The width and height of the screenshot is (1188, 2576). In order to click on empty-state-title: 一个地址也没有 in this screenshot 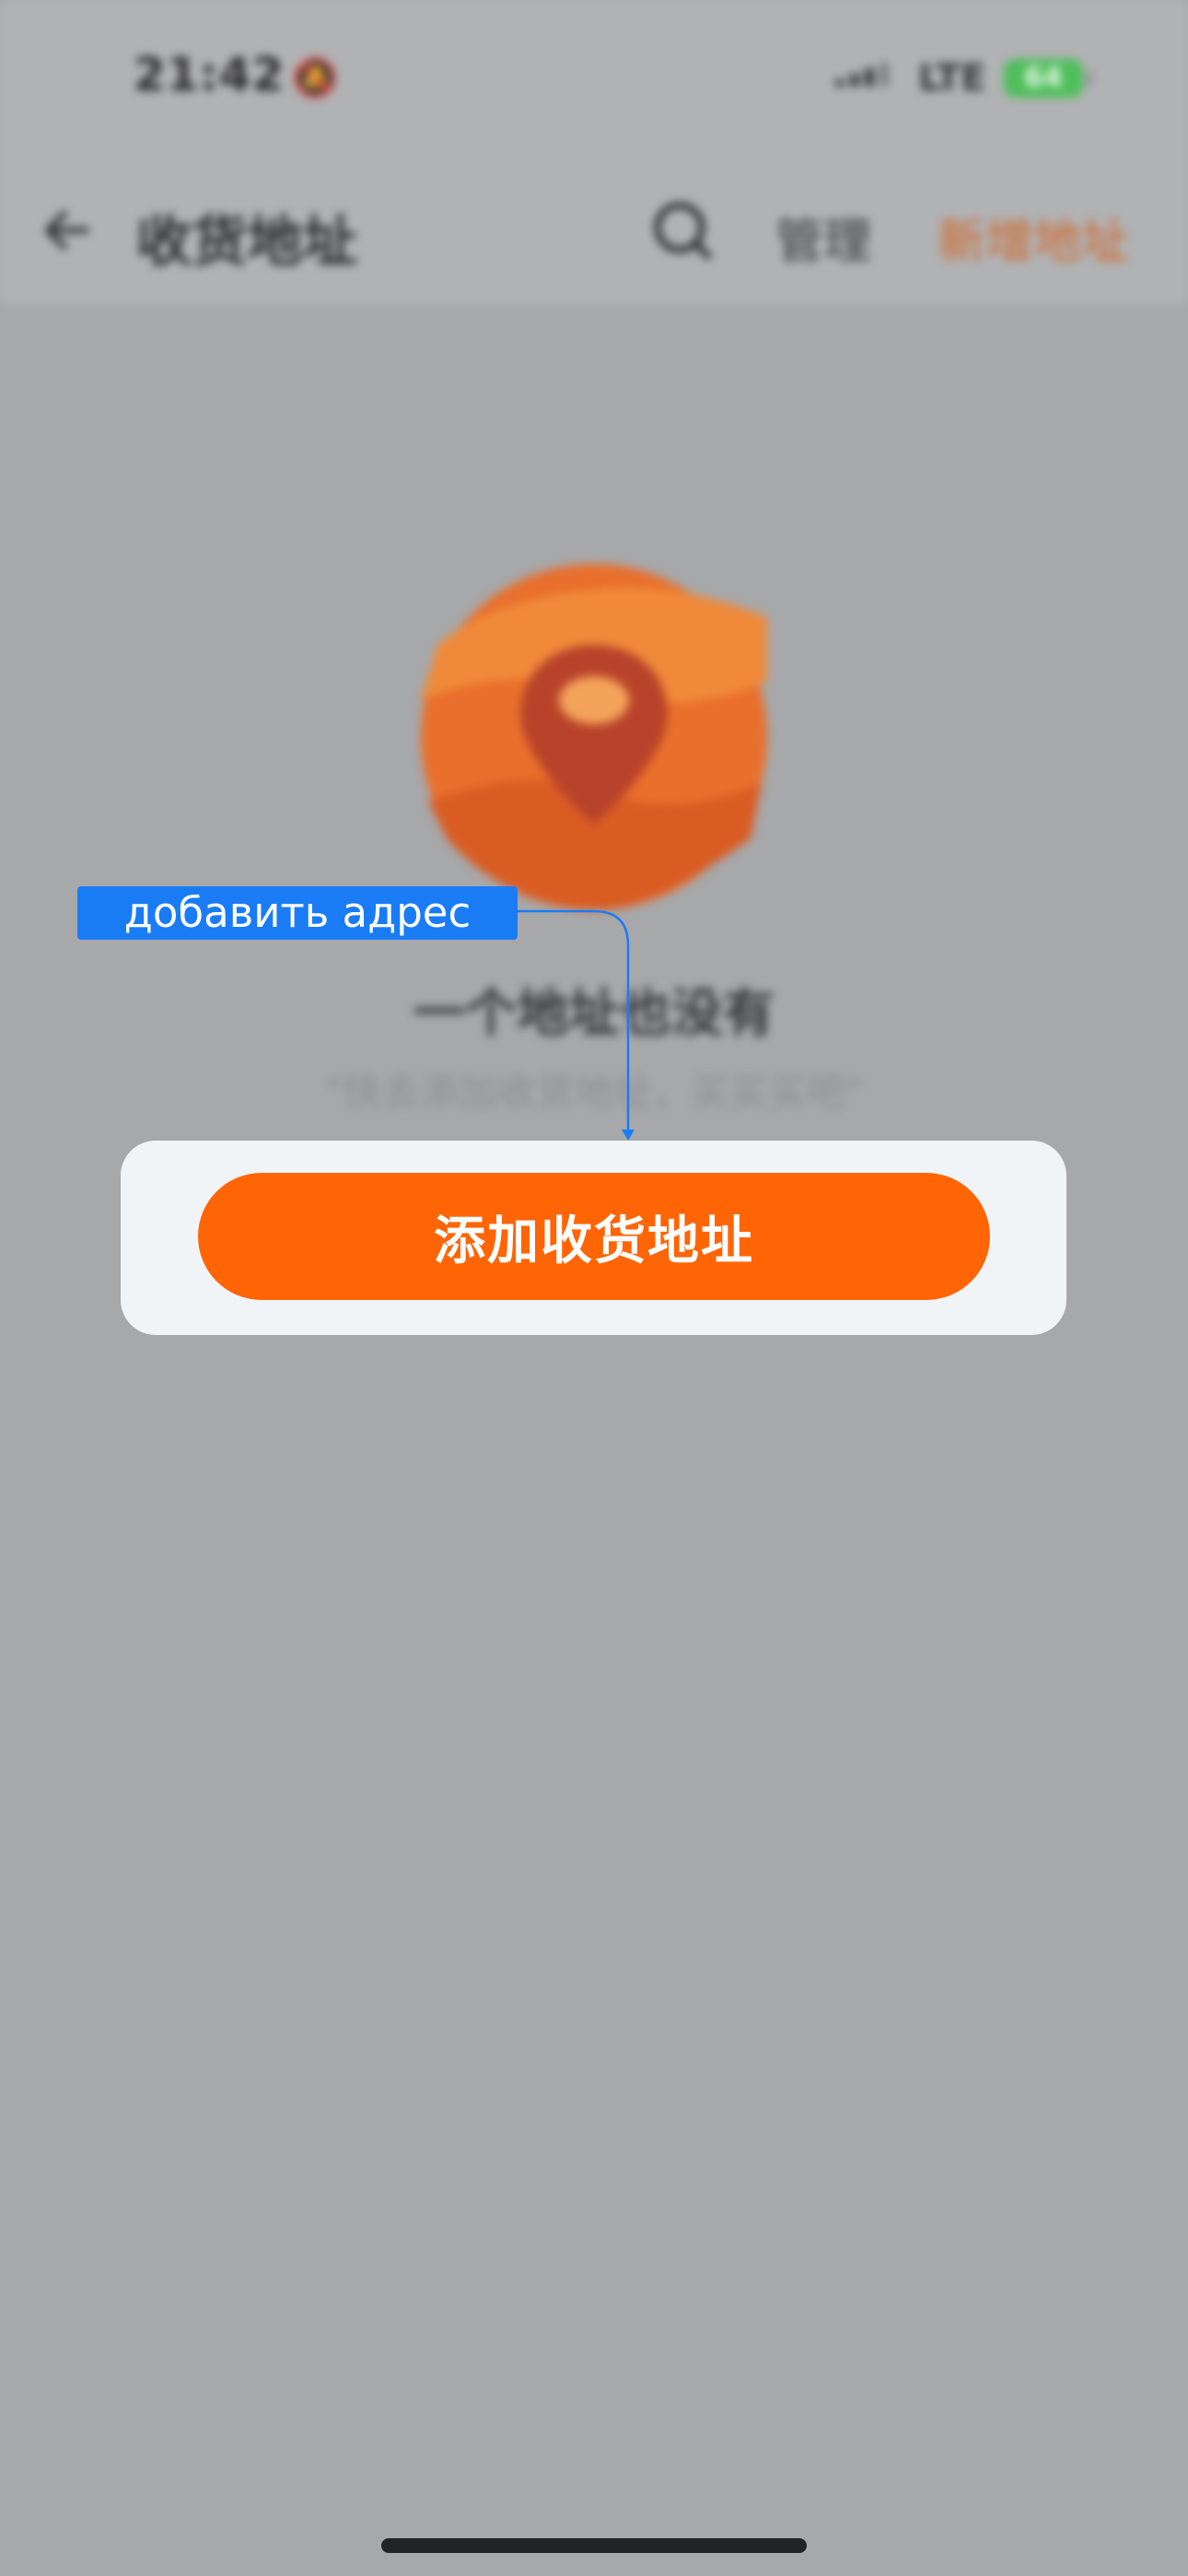, I will do `click(594, 1014)`.